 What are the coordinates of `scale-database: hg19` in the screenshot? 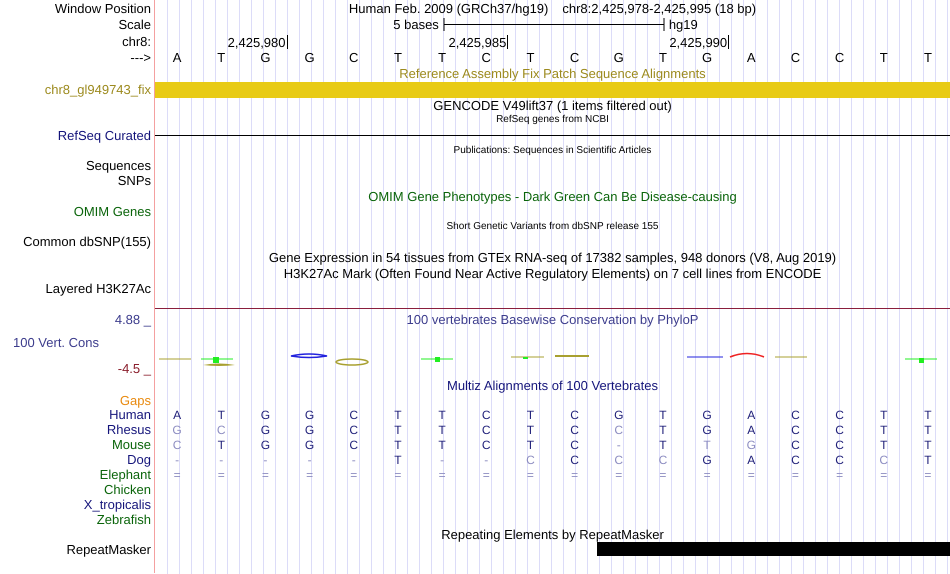 It's located at (683, 24).